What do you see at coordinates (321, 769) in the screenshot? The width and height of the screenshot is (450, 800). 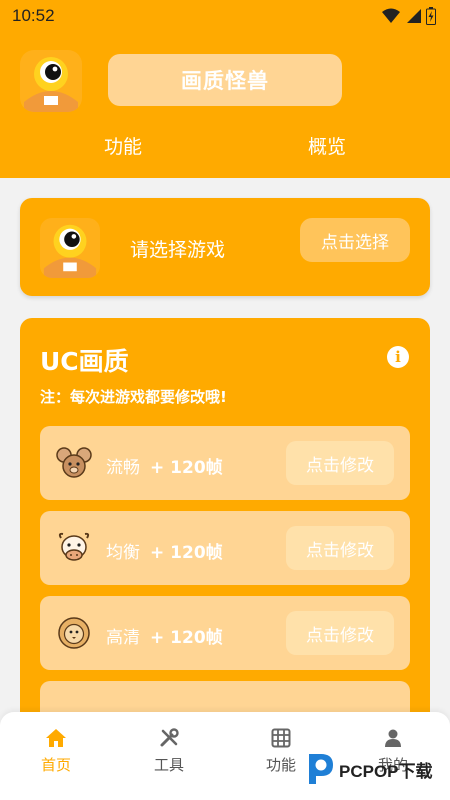 I see `pcpop-logo-icon` at bounding box center [321, 769].